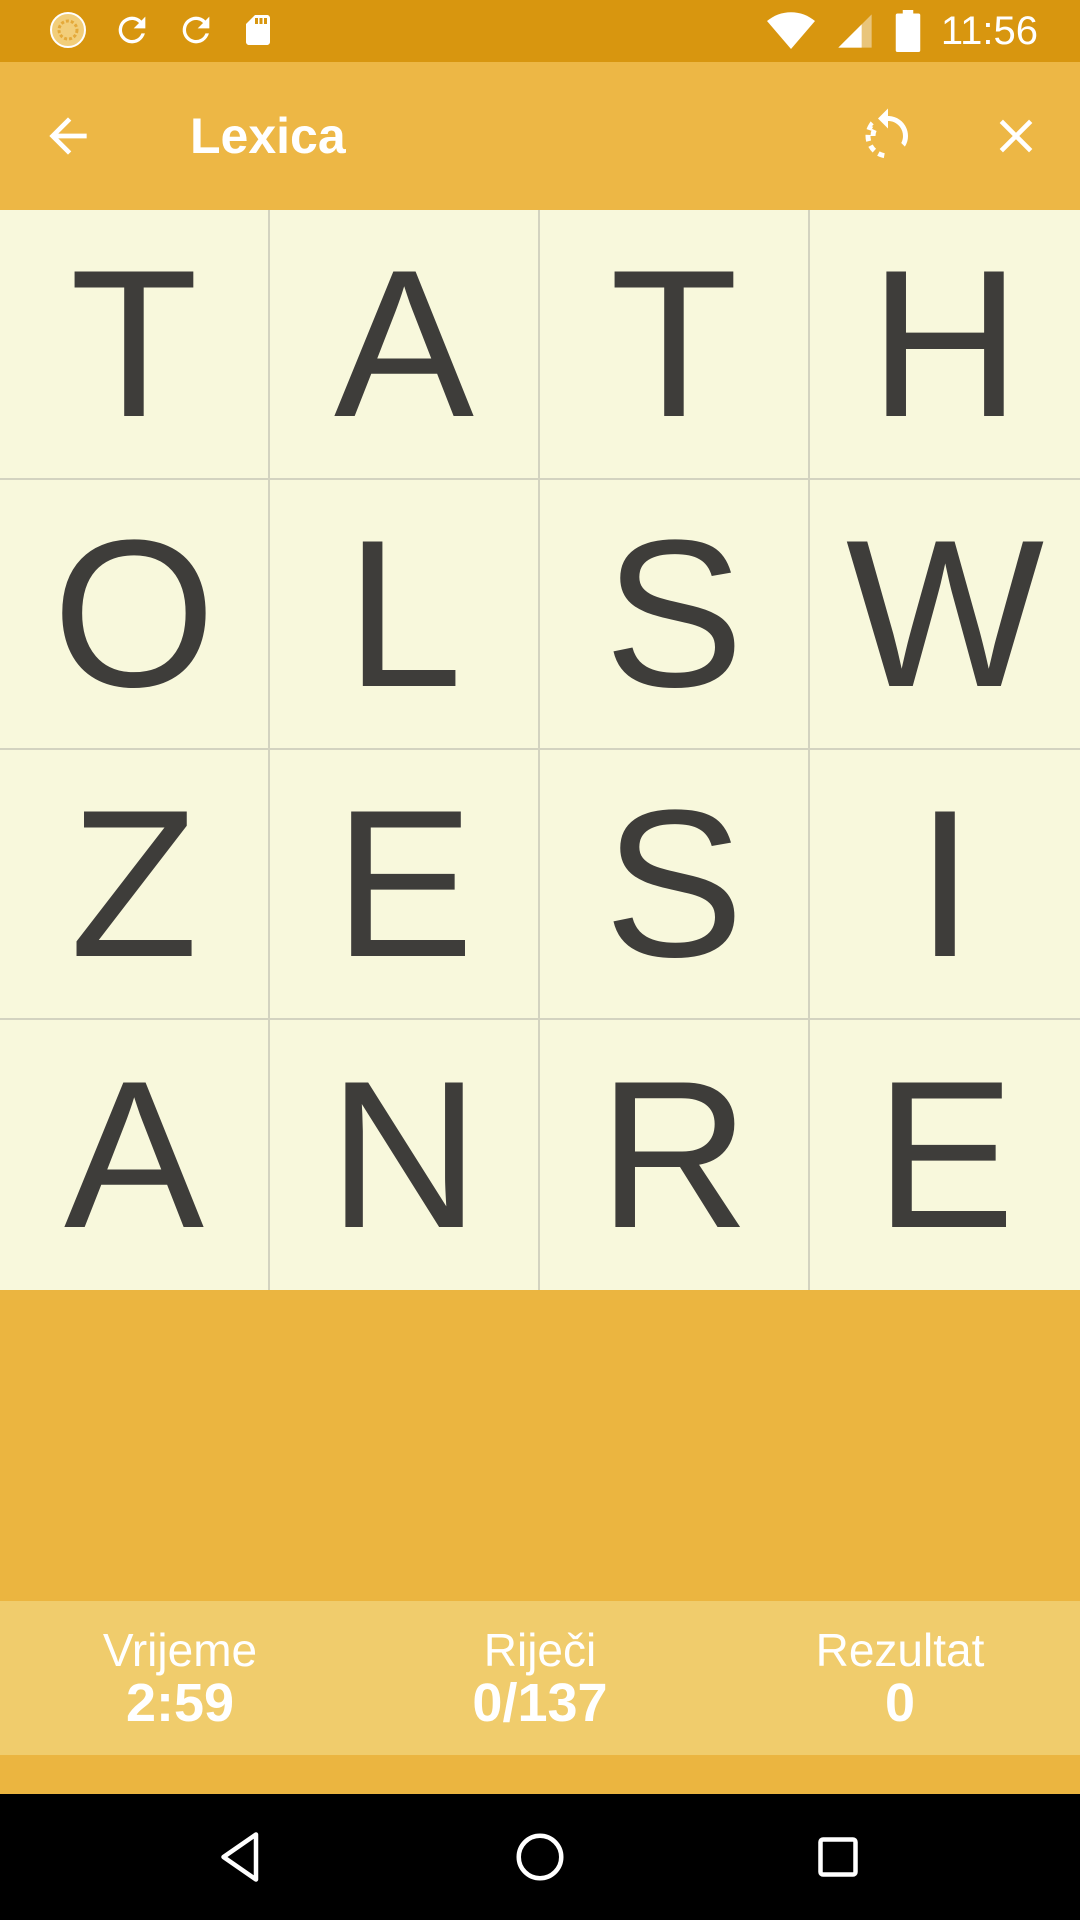 The image size is (1080, 1920). I want to click on restart-button, so click(888, 136).